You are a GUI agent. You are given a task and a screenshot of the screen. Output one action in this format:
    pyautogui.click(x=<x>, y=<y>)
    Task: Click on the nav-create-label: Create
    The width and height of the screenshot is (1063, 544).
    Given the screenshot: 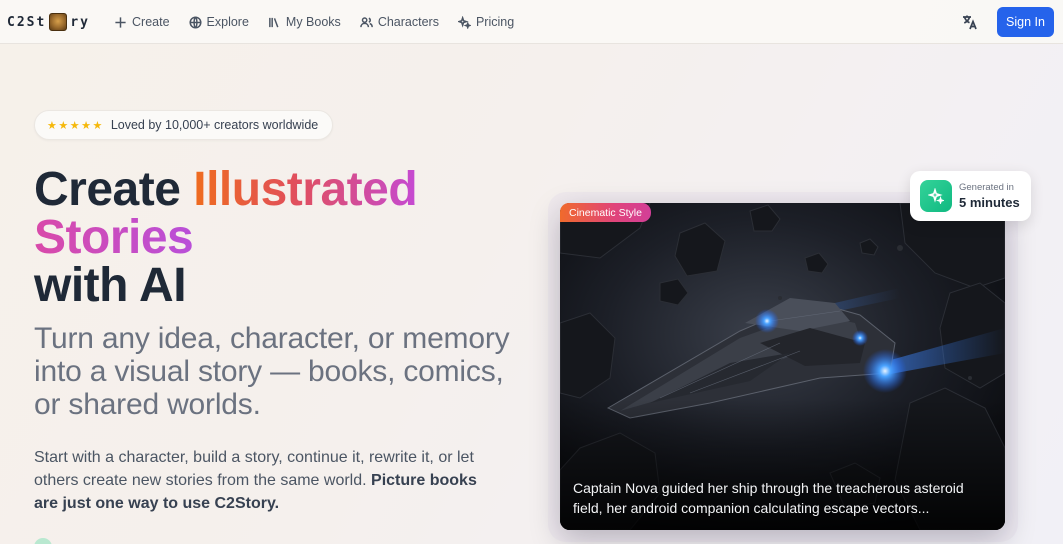 What is the action you would take?
    pyautogui.click(x=151, y=22)
    